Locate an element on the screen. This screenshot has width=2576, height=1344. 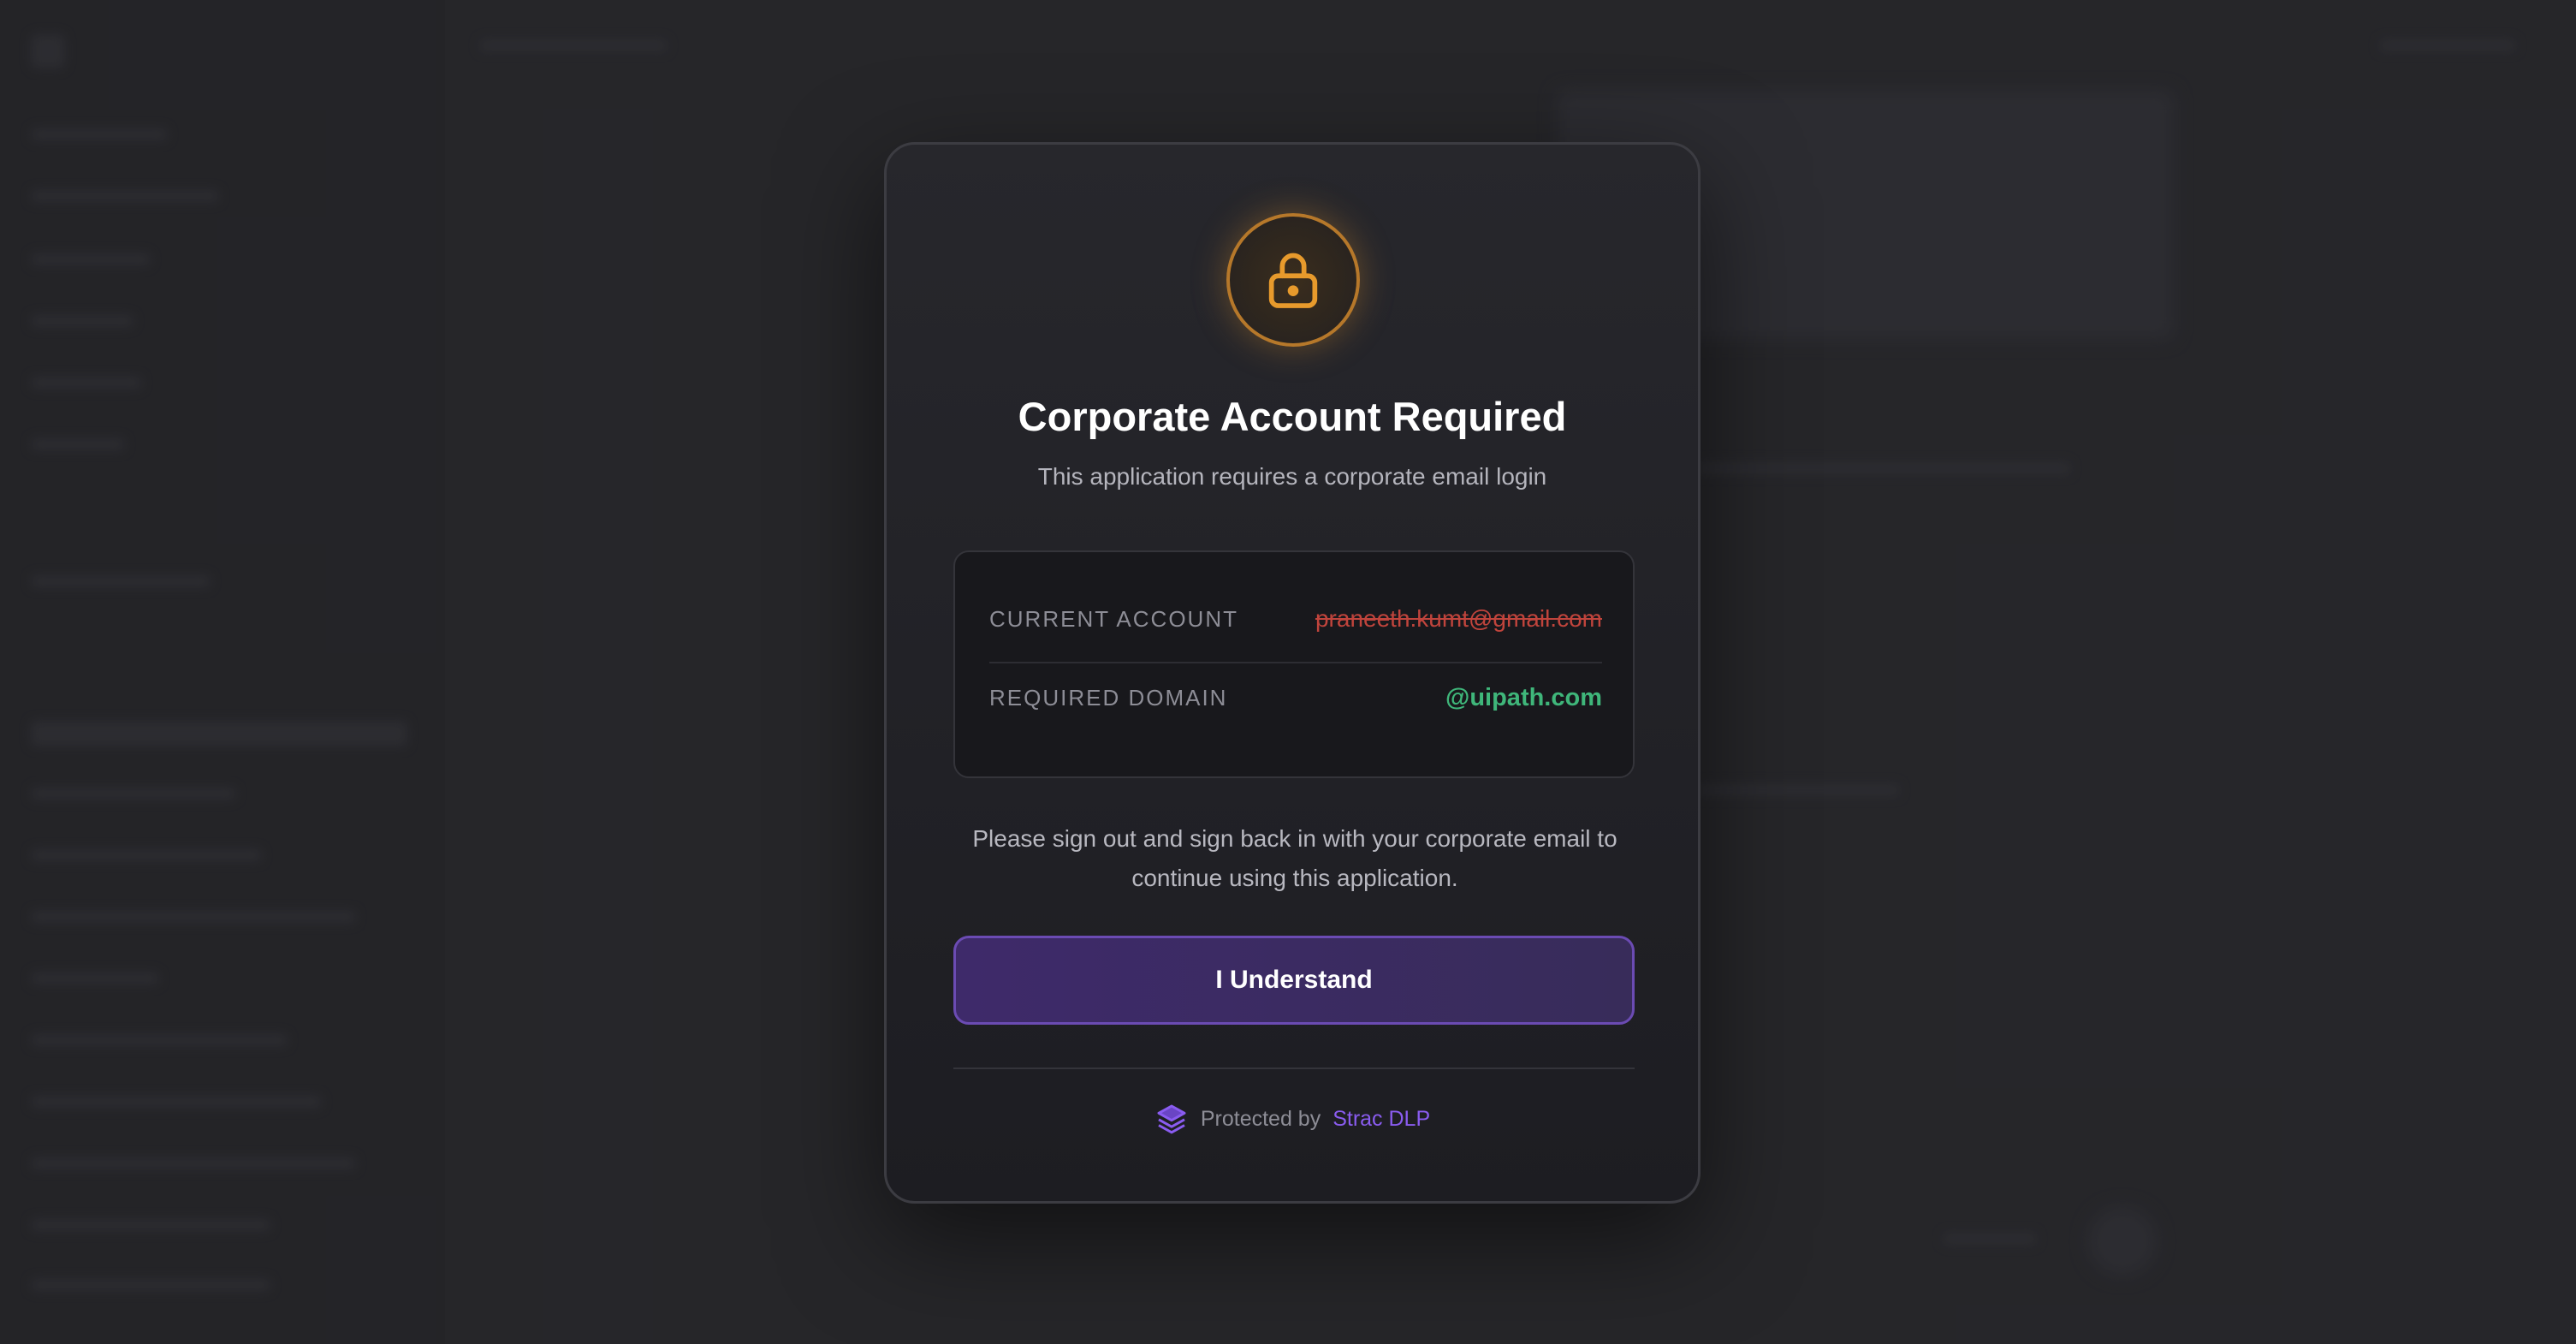
info-divider is located at coordinates (1295, 662).